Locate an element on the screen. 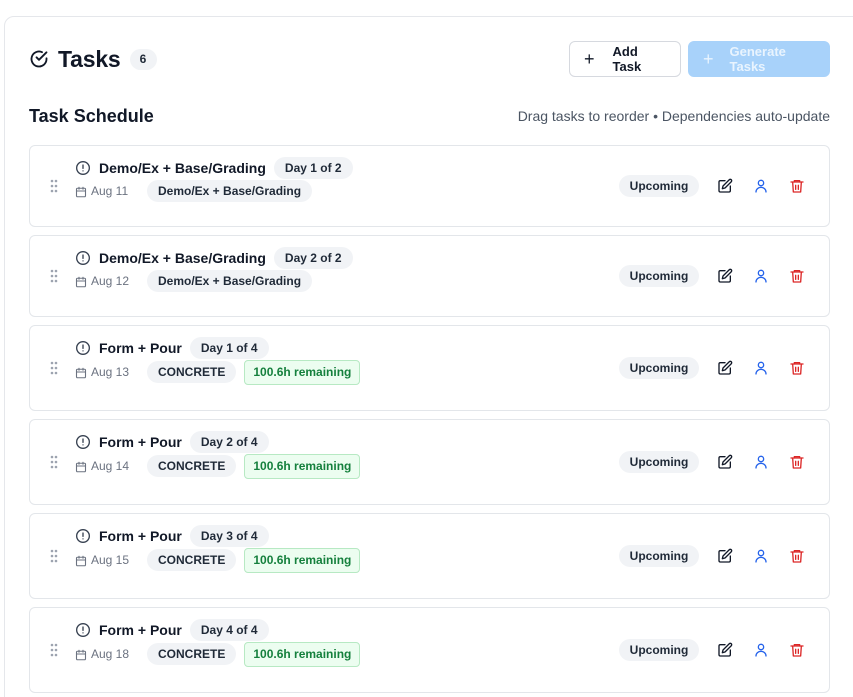 This screenshot has width=853, height=697. add-task-button: + Add Task is located at coordinates (625, 59).